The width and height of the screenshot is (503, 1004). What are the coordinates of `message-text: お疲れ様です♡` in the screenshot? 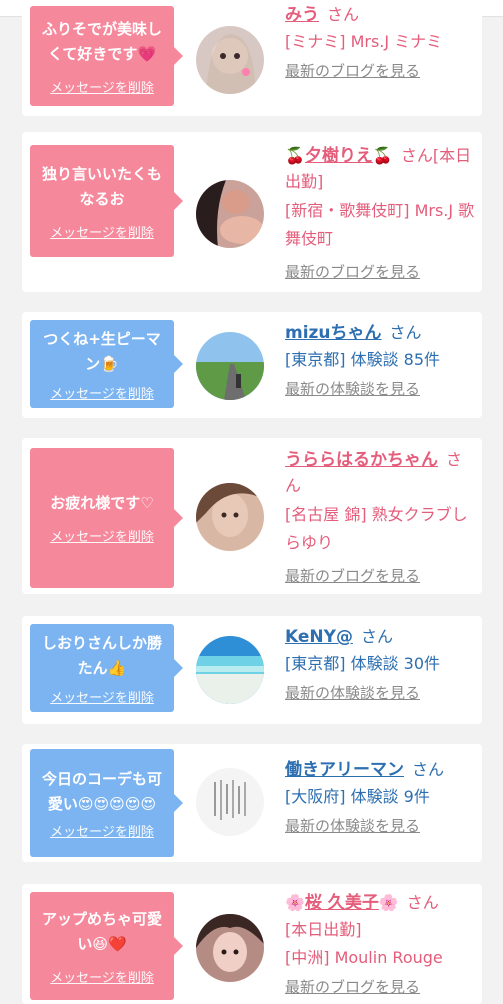 It's located at (102, 503).